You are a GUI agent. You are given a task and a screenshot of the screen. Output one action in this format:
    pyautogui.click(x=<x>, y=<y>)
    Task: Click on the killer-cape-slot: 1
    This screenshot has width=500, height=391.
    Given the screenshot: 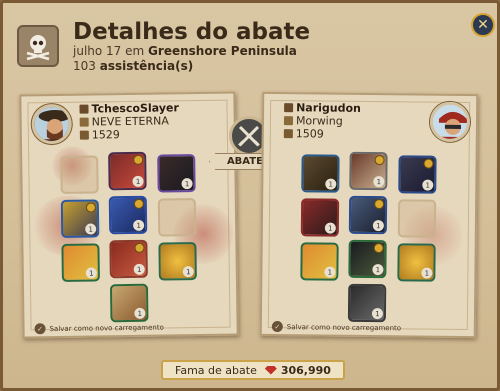 What is the action you would take?
    pyautogui.click(x=176, y=173)
    